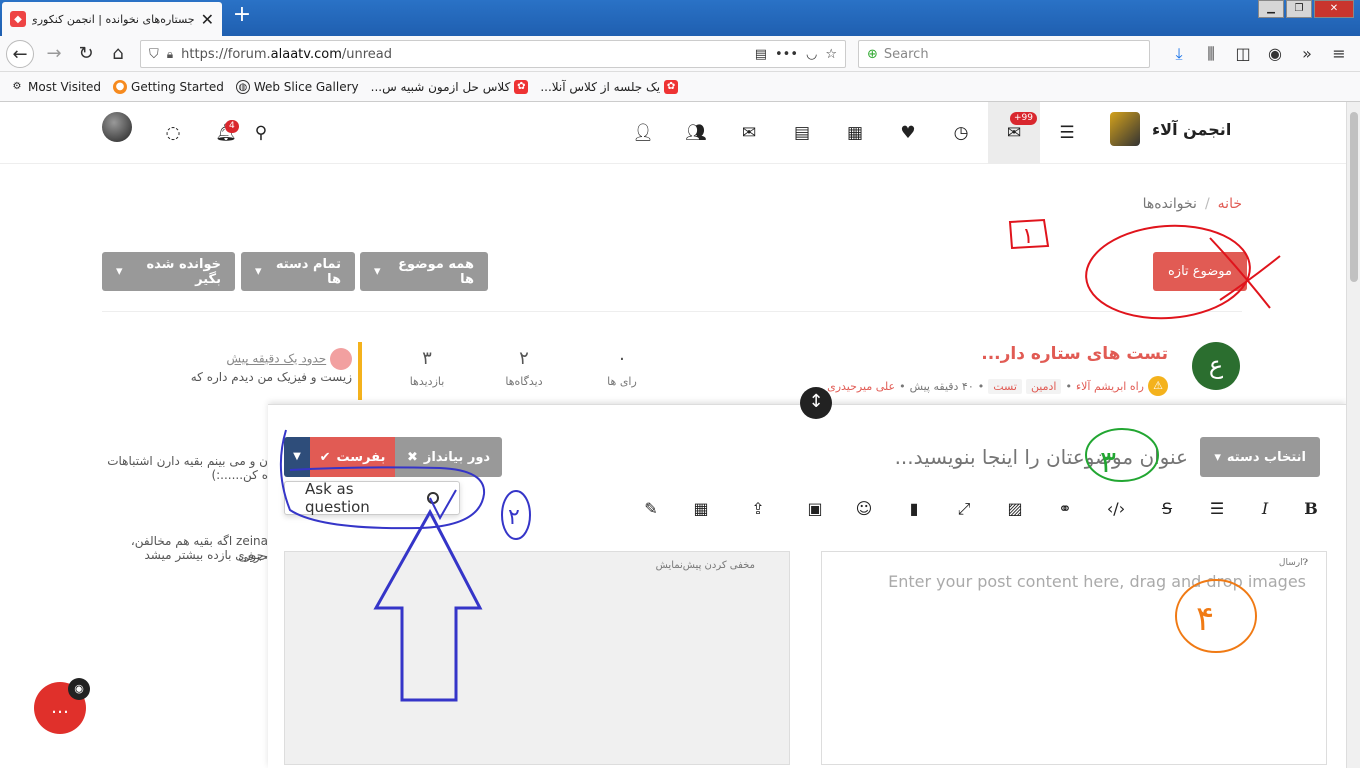 The height and width of the screenshot is (768, 1360). I want to click on topic-author: علی میرحیدری, so click(861, 386).